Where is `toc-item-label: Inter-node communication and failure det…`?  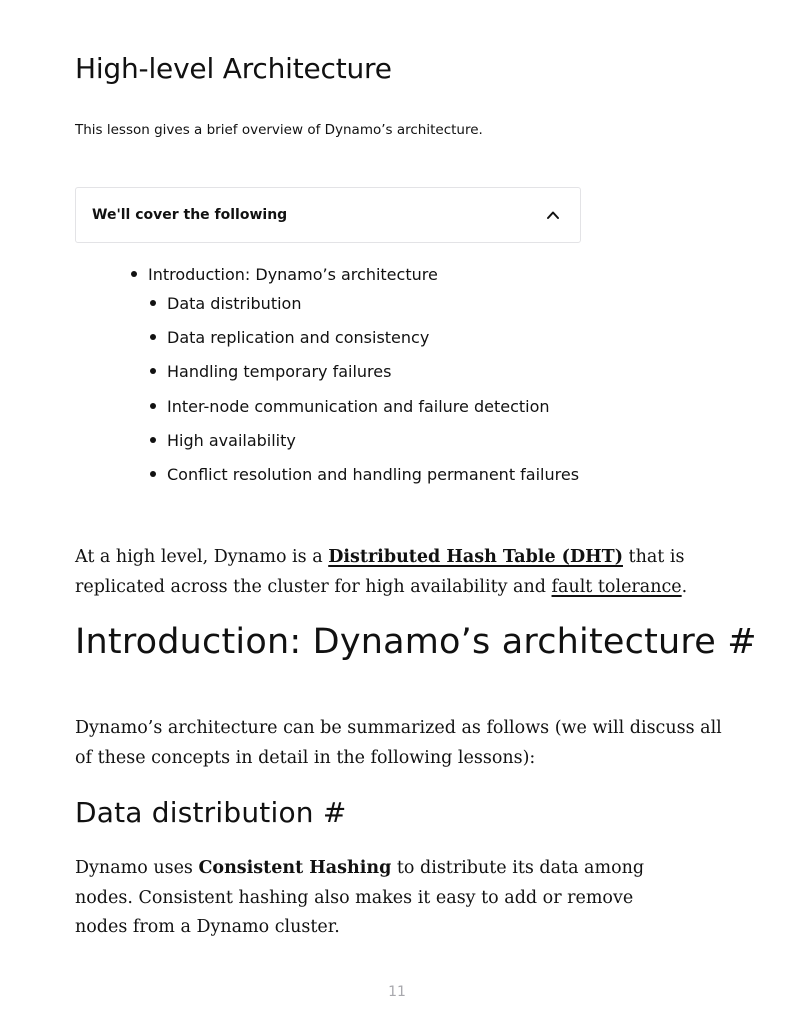 toc-item-label: Inter-node communication and failure det… is located at coordinates (358, 406).